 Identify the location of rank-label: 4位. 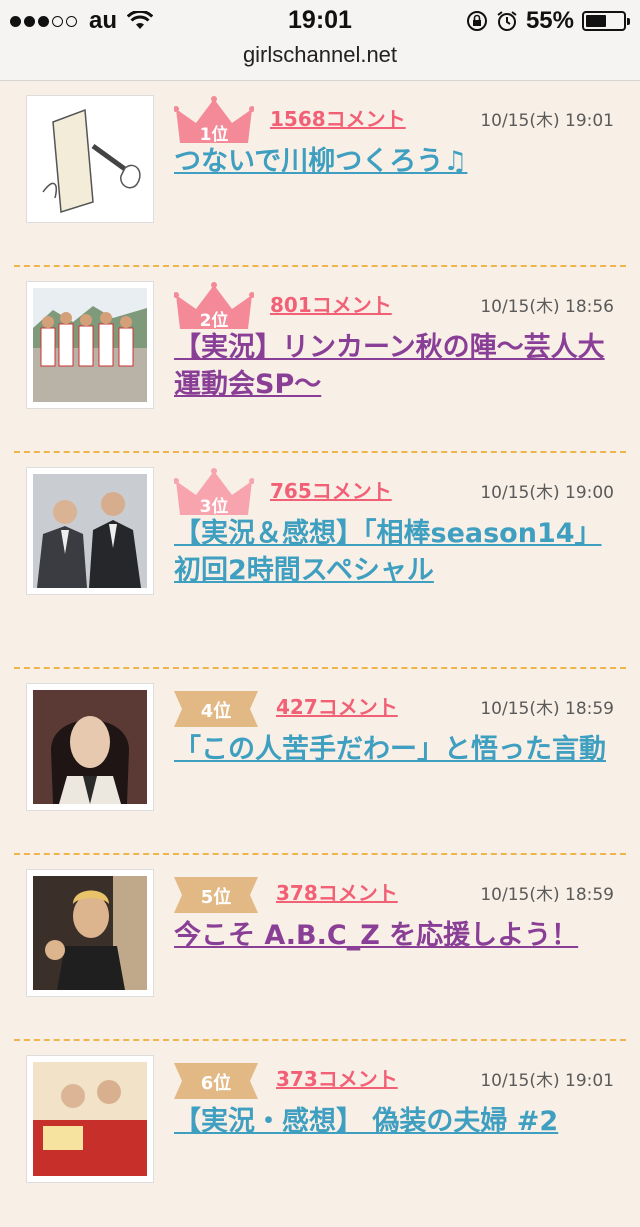
(216, 711).